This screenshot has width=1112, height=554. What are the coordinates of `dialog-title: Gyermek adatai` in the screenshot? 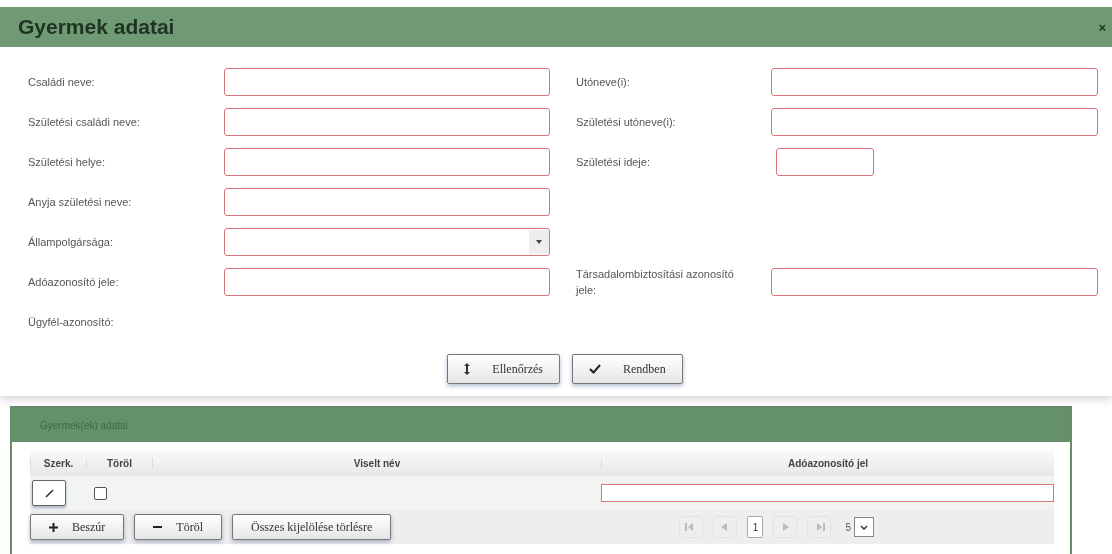 It's located at (96, 27).